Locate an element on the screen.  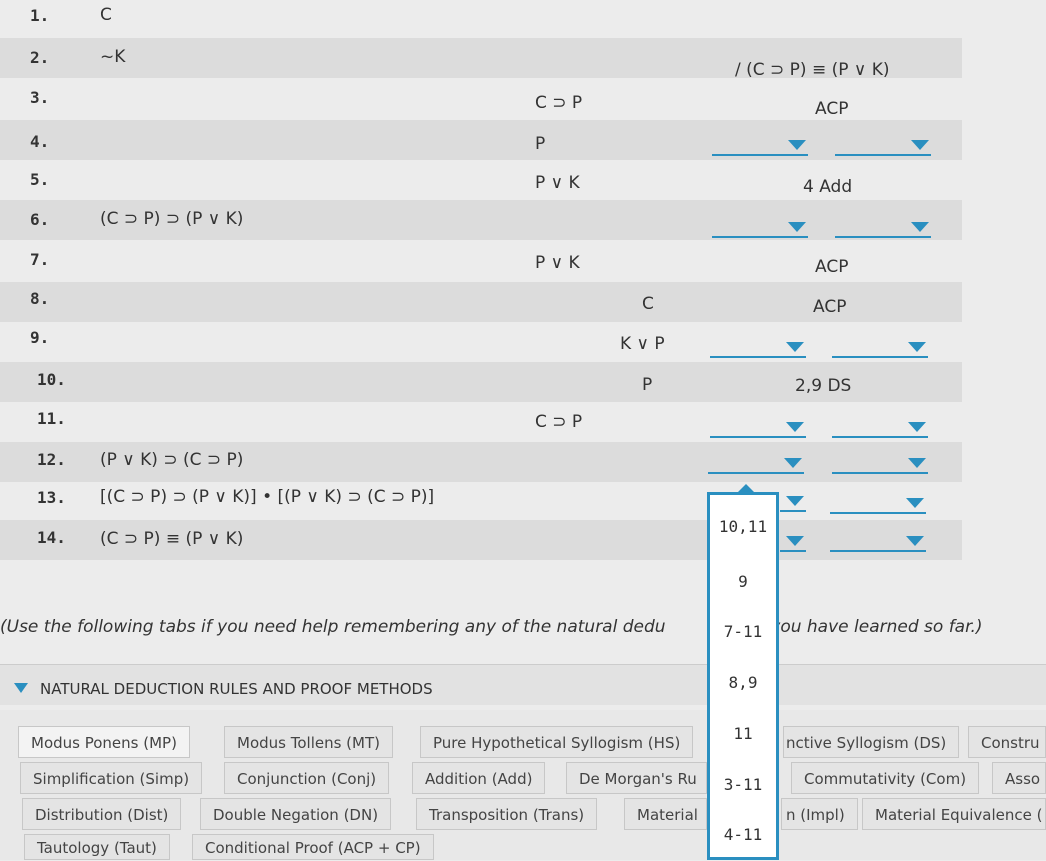
proof-line-3: 3. C ⊃ P ACP is located at coordinates (481, 100).